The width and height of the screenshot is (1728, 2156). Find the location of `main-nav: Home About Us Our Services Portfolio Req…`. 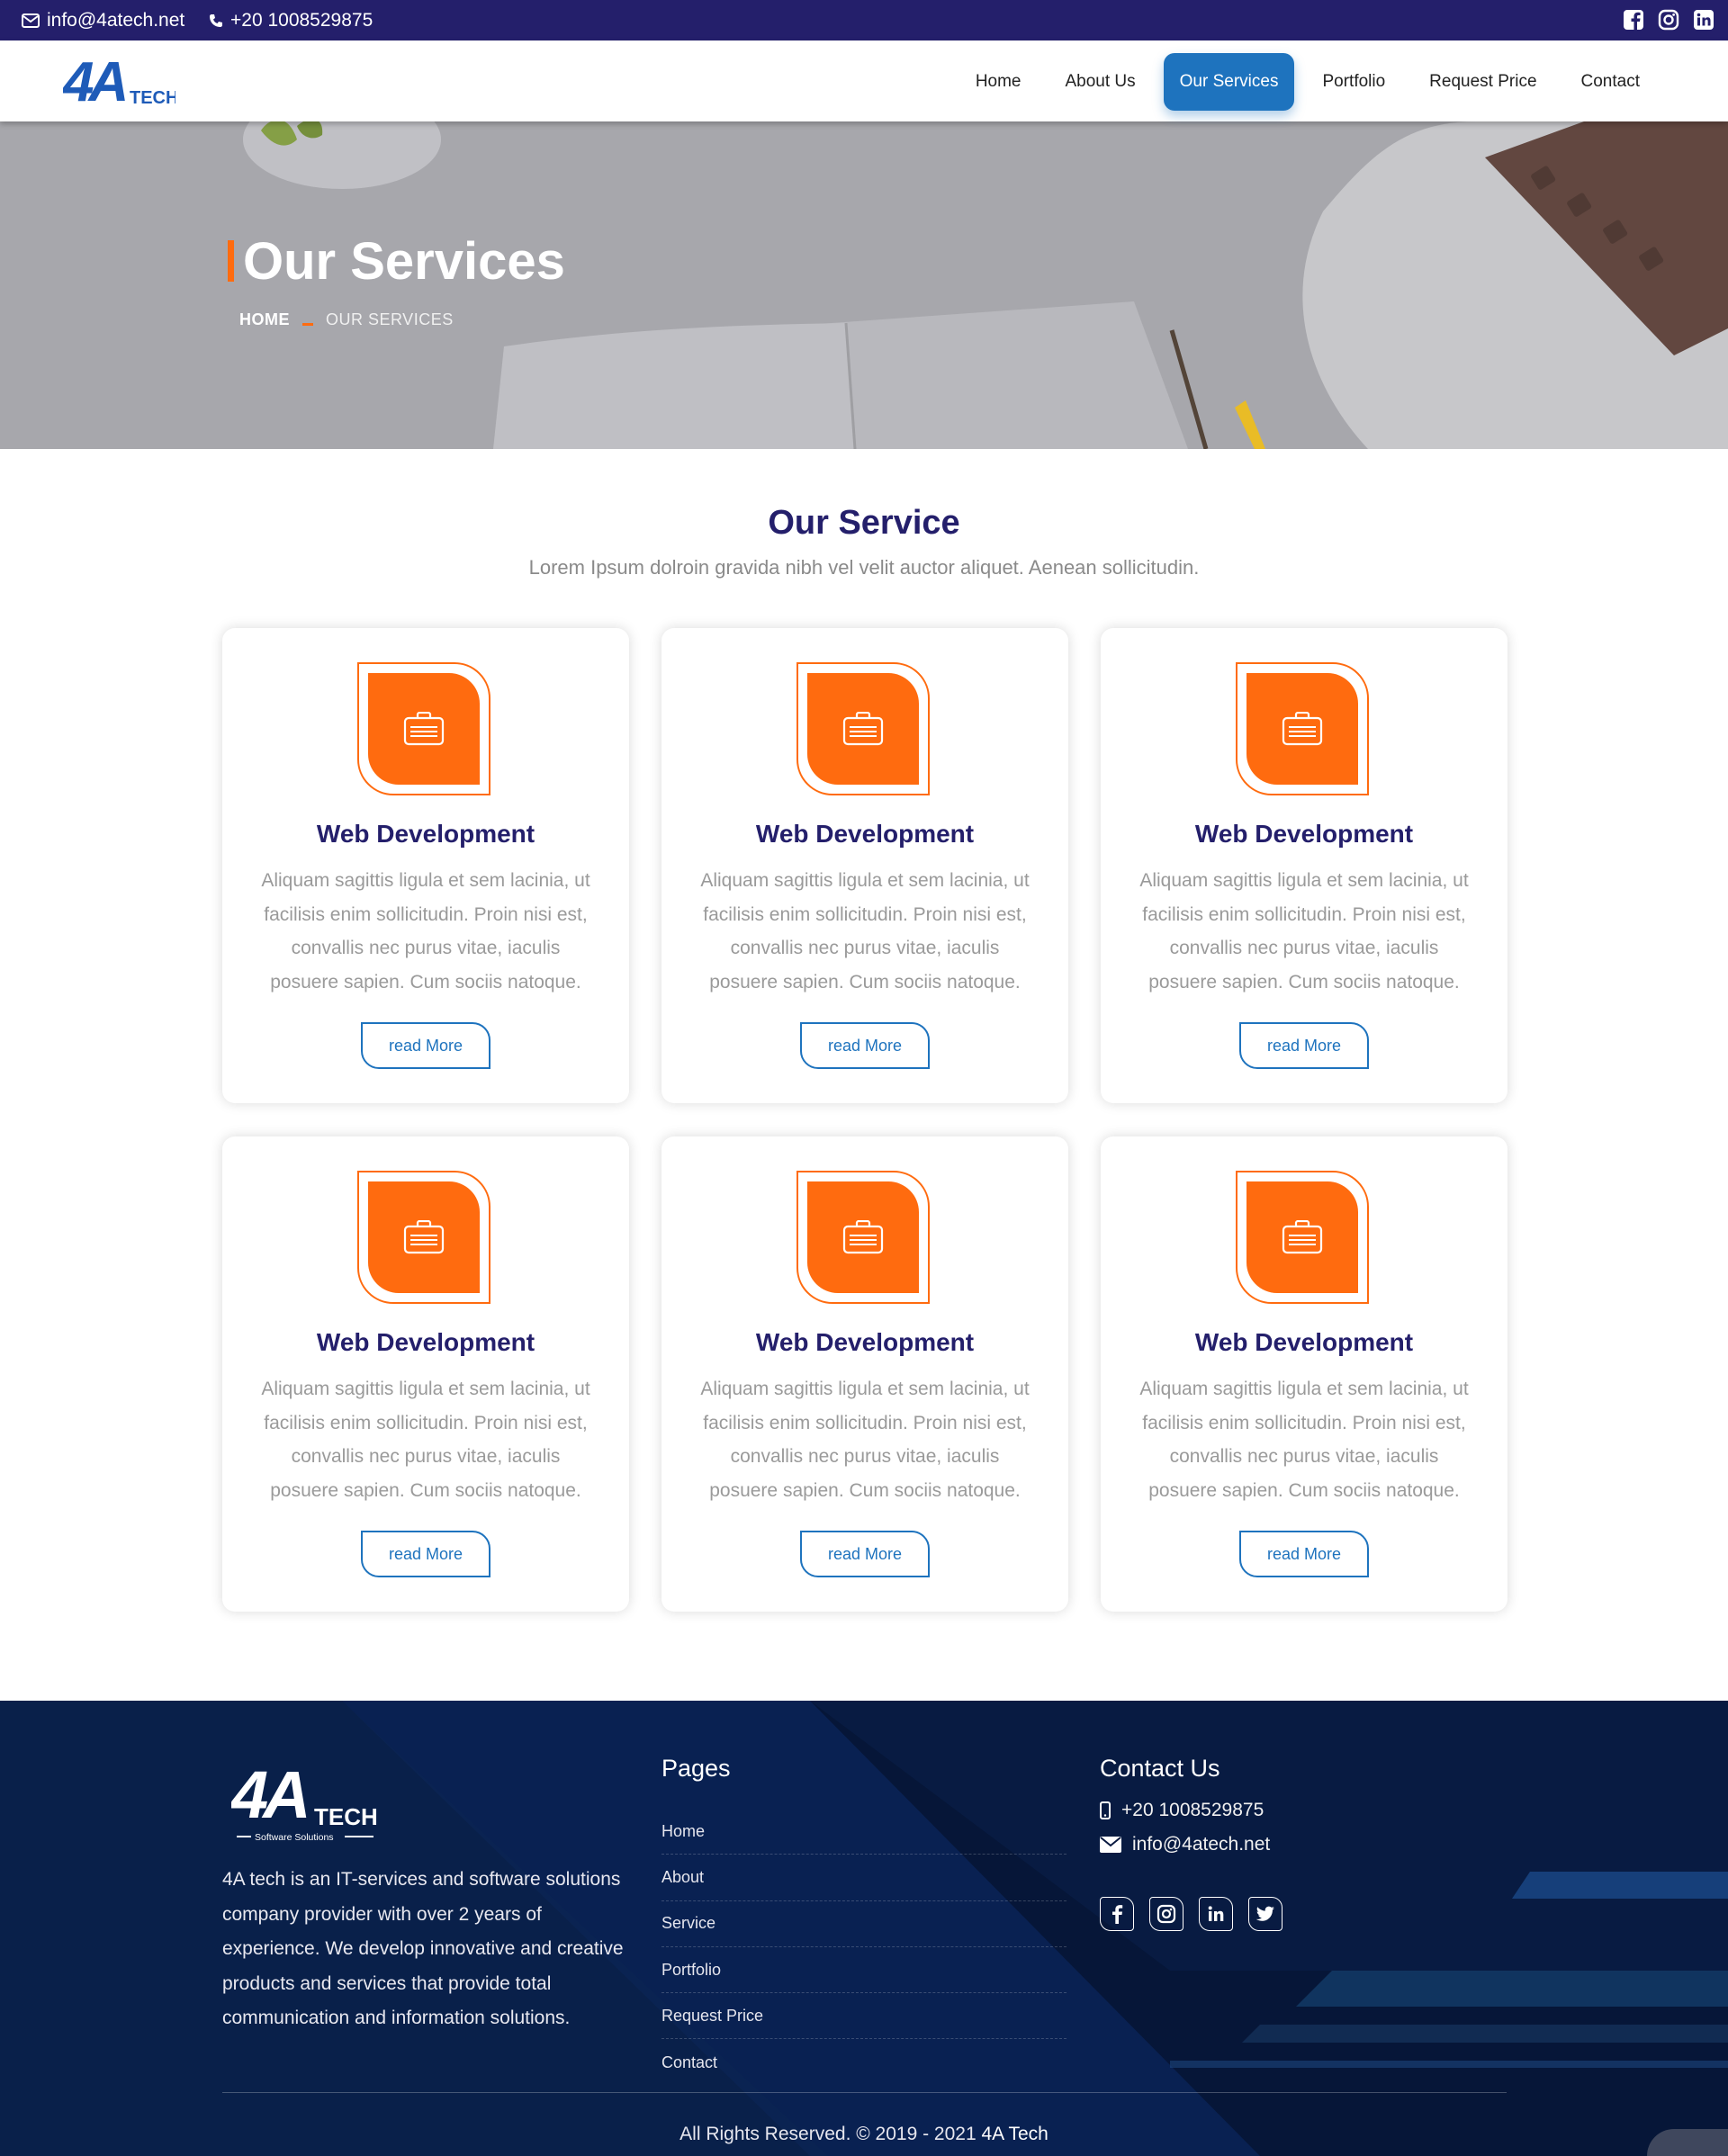

main-nav: Home About Us Our Services Portfolio Req… is located at coordinates (1302, 82).